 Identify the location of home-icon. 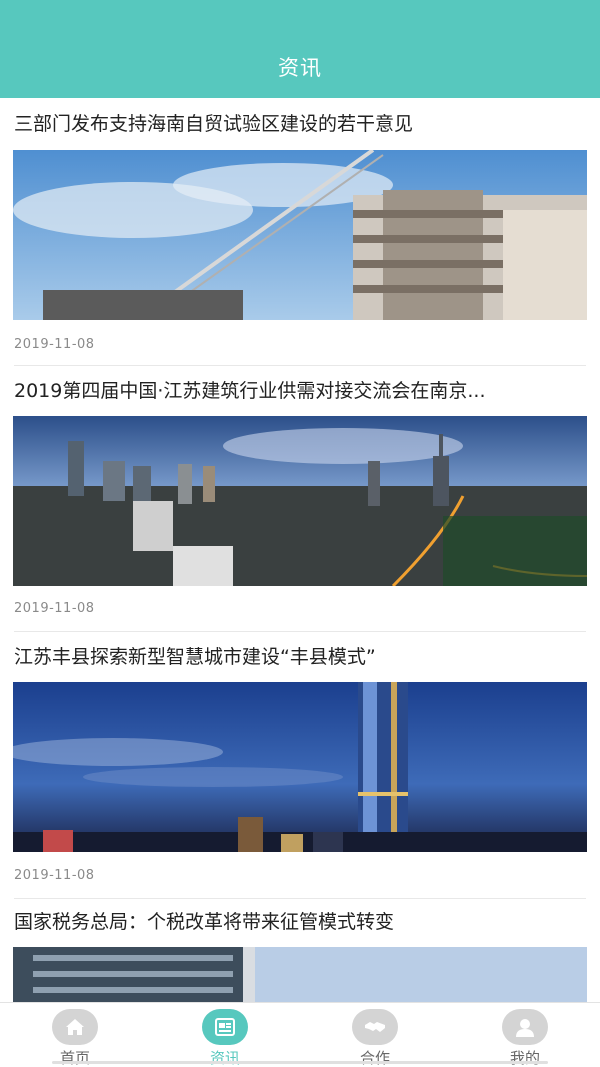
(75, 1027).